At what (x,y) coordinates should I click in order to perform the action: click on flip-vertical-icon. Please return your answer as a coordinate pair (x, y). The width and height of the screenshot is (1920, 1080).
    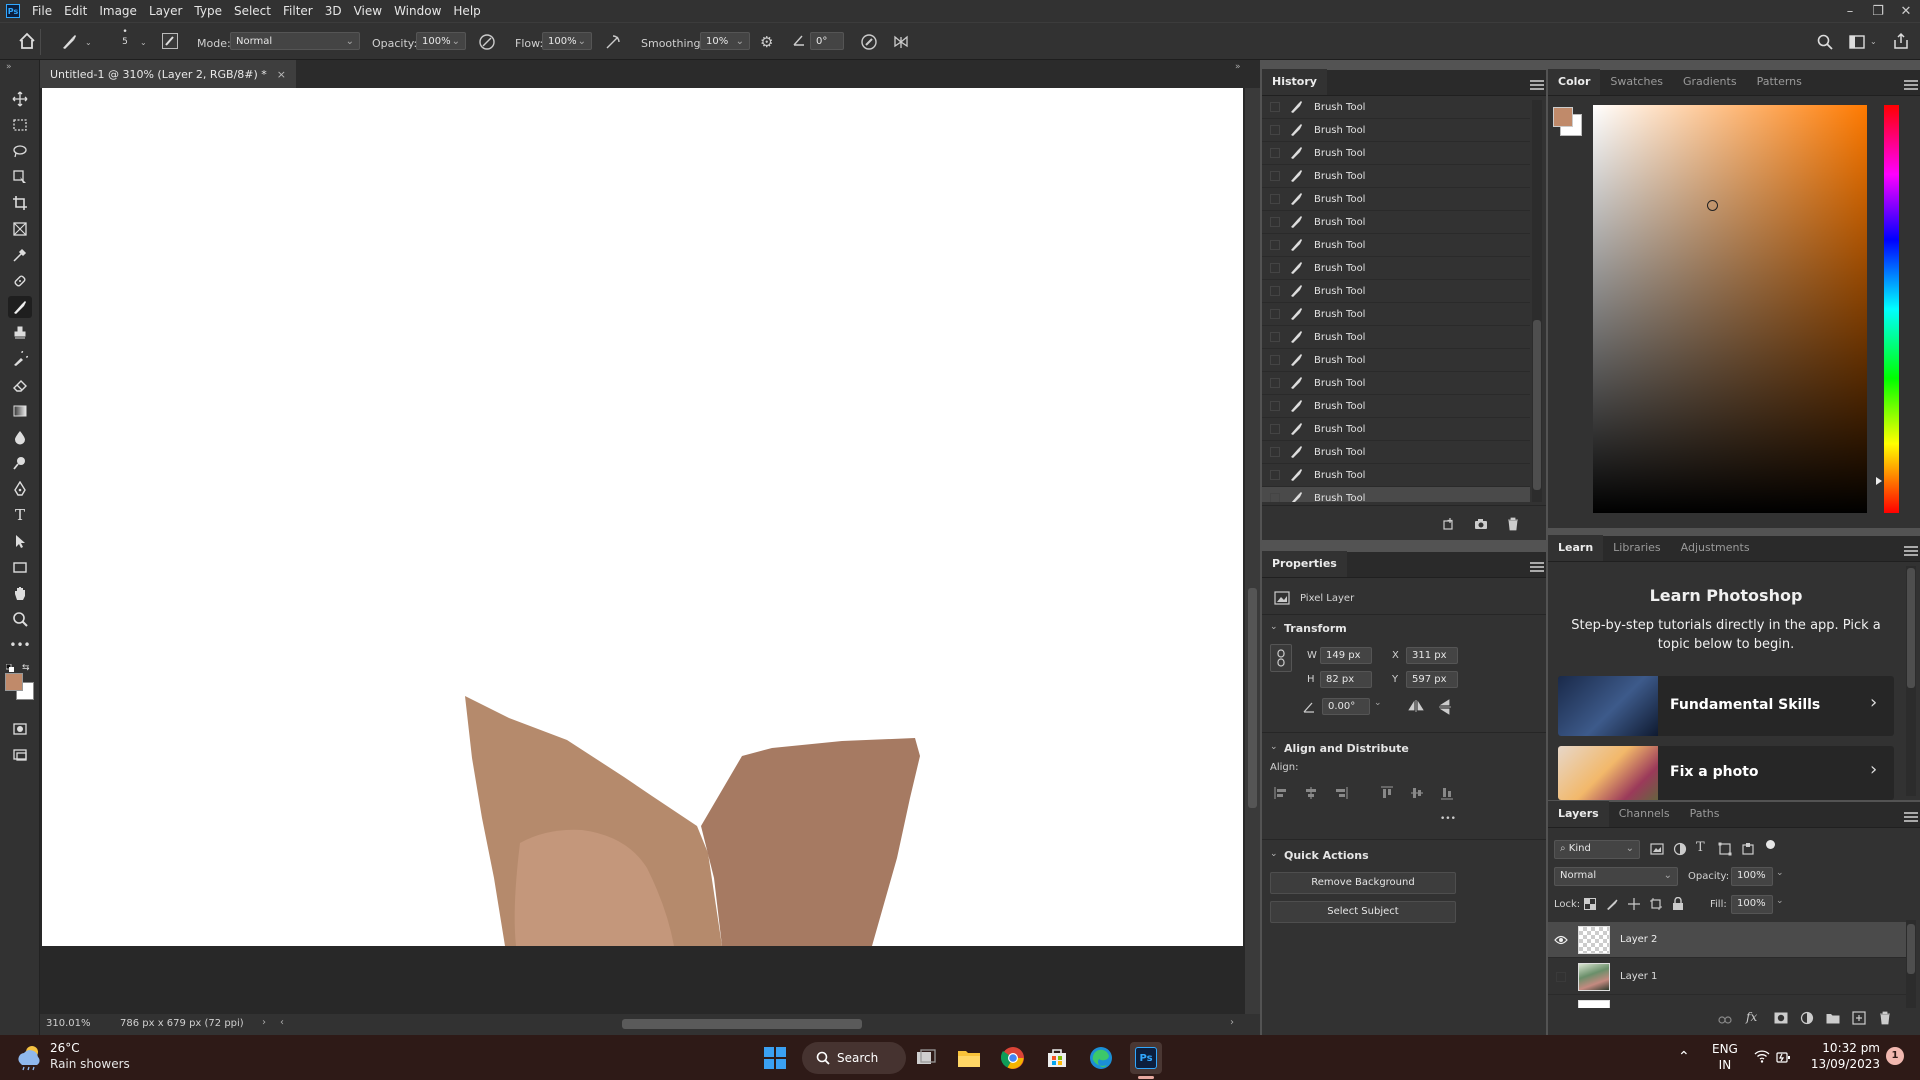
    Looking at the image, I should click on (1445, 707).